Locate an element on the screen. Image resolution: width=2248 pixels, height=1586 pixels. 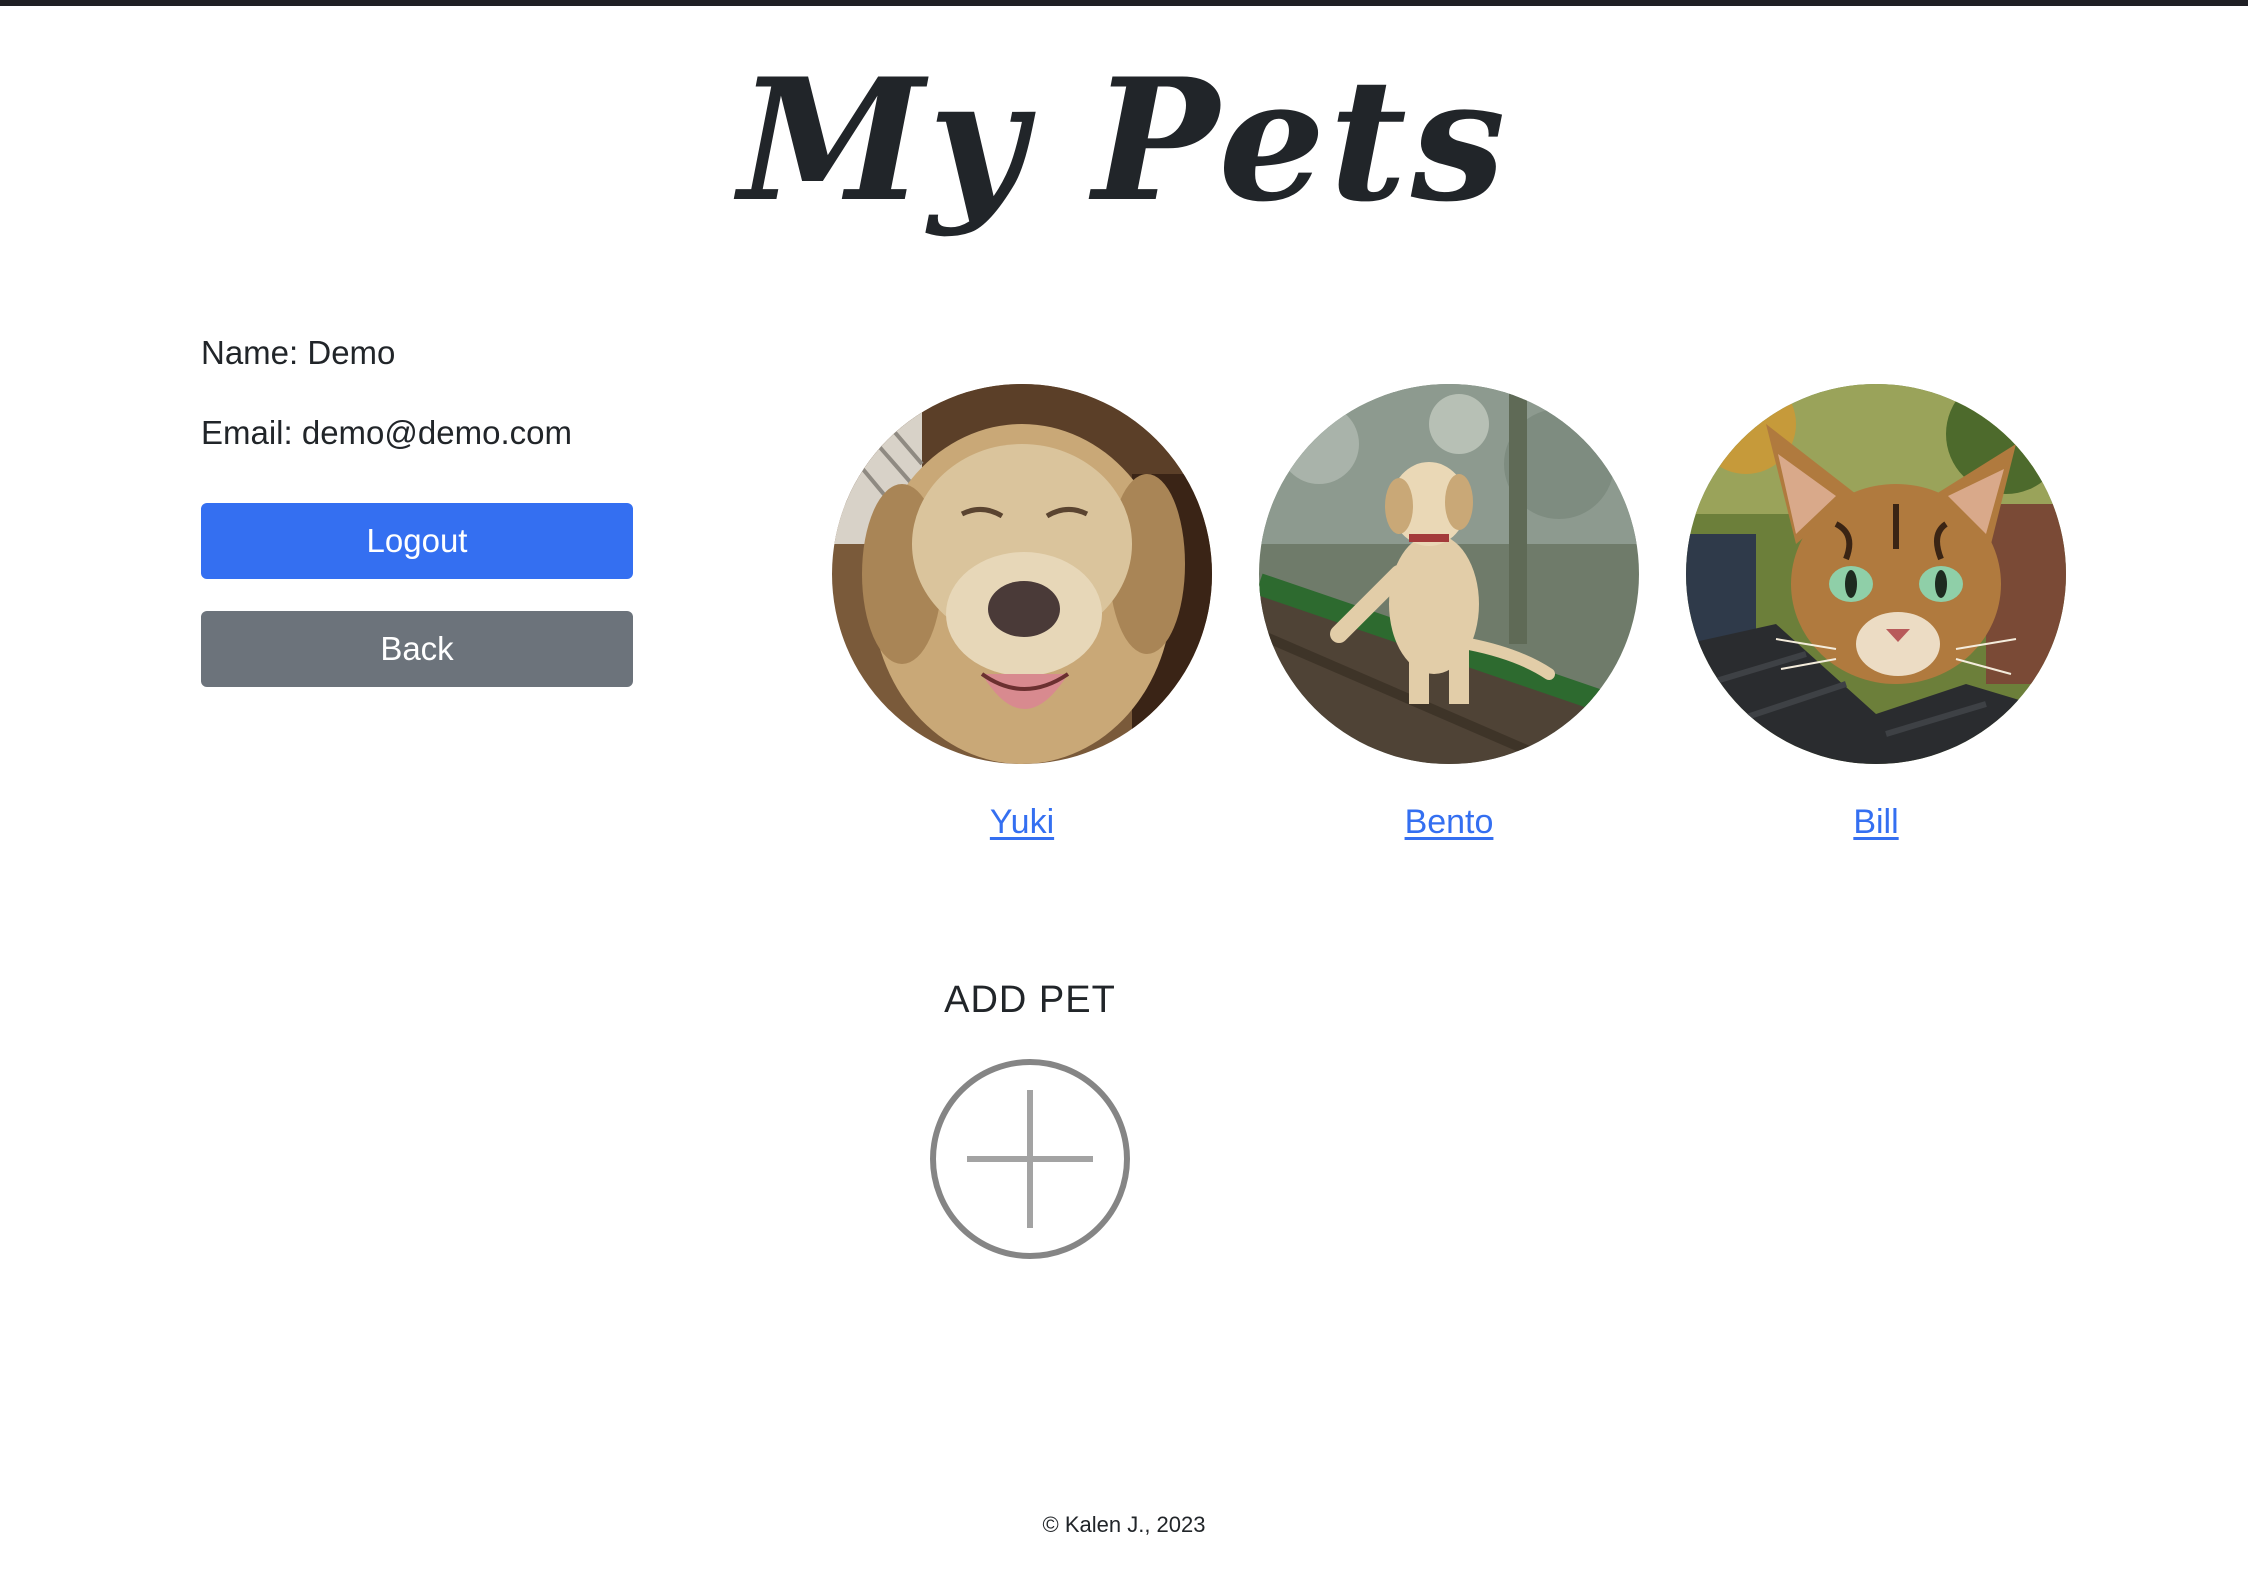
pet-link-bill: Bill is located at coordinates (1875, 822).